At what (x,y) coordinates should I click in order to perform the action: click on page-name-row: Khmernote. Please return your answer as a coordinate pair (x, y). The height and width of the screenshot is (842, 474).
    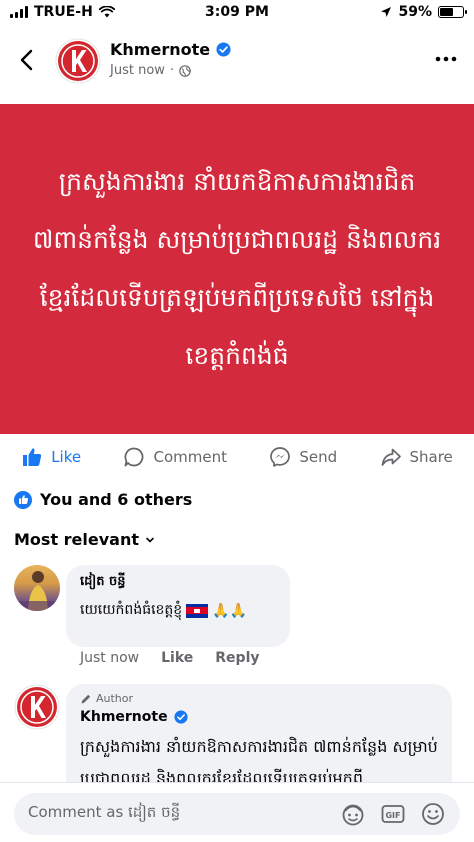
    Looking at the image, I should click on (170, 49).